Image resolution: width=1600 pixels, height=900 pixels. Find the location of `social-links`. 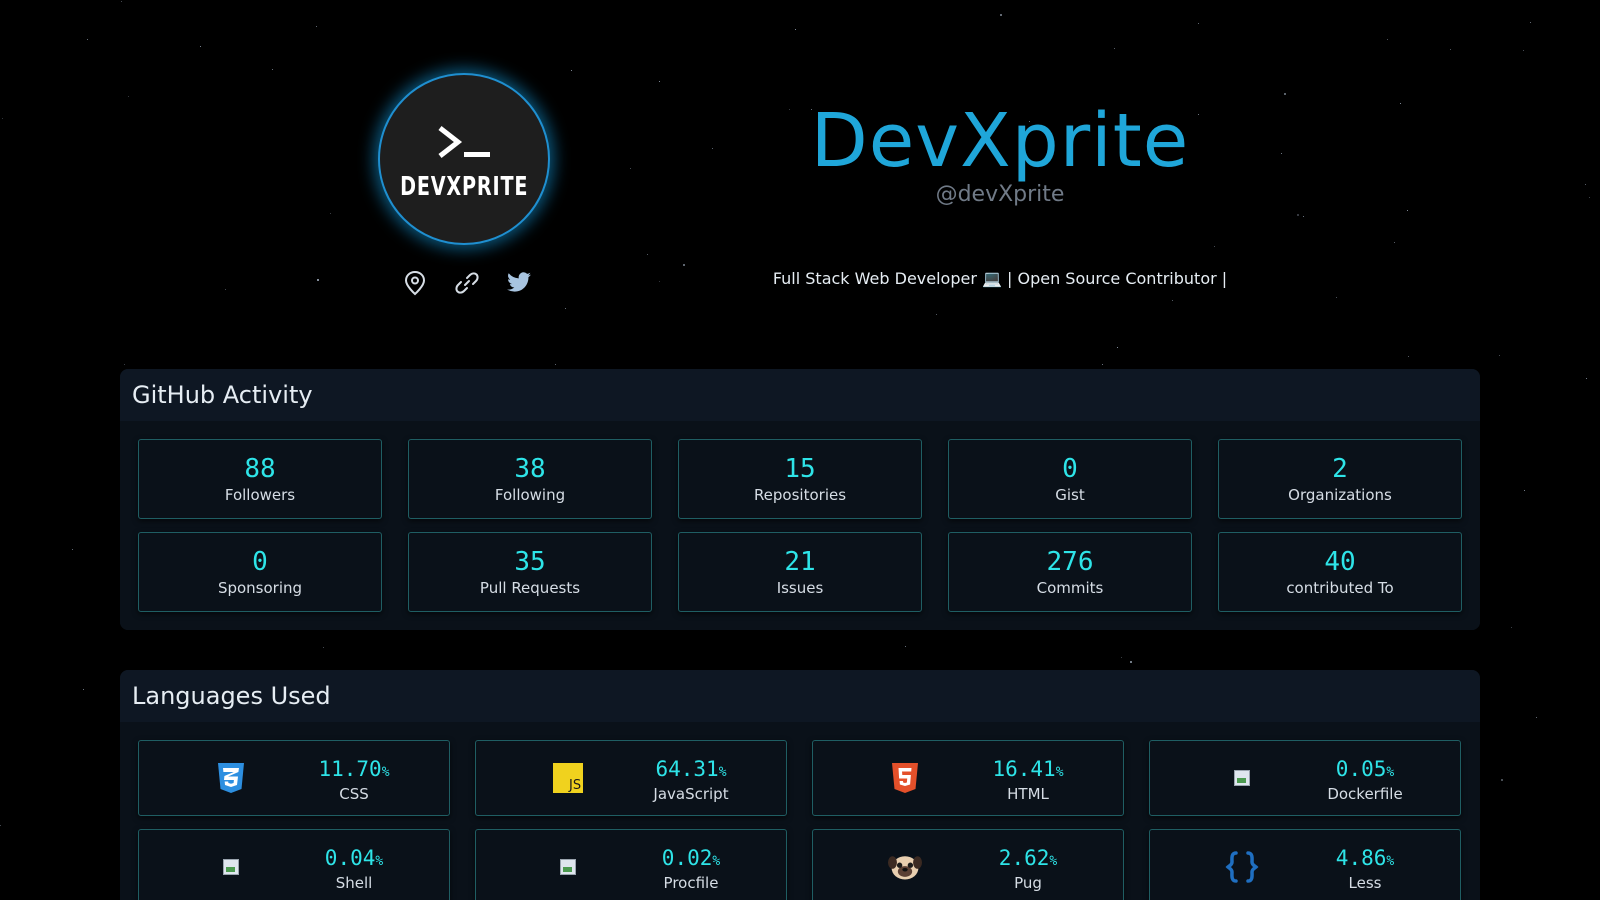

social-links is located at coordinates (467, 283).